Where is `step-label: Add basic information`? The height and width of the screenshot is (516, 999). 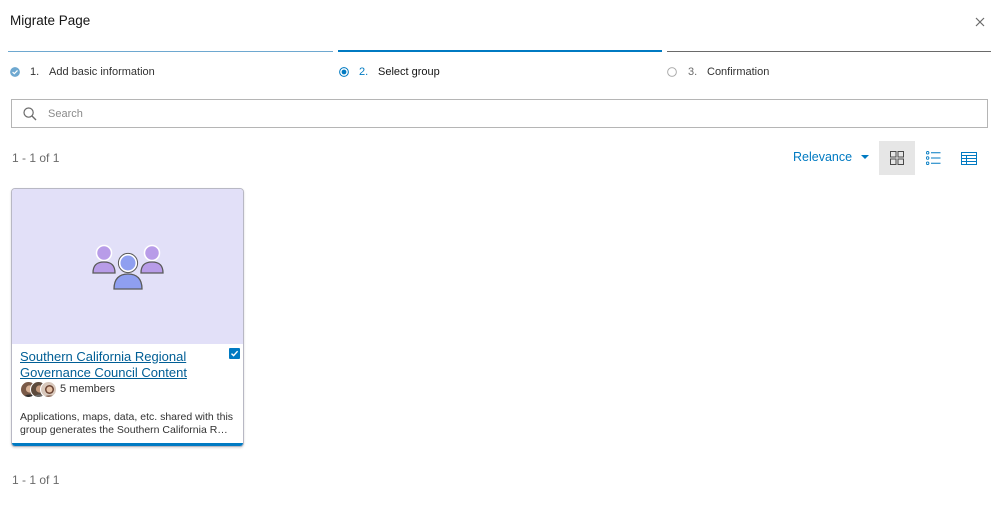
step-label: Add basic information is located at coordinates (102, 72).